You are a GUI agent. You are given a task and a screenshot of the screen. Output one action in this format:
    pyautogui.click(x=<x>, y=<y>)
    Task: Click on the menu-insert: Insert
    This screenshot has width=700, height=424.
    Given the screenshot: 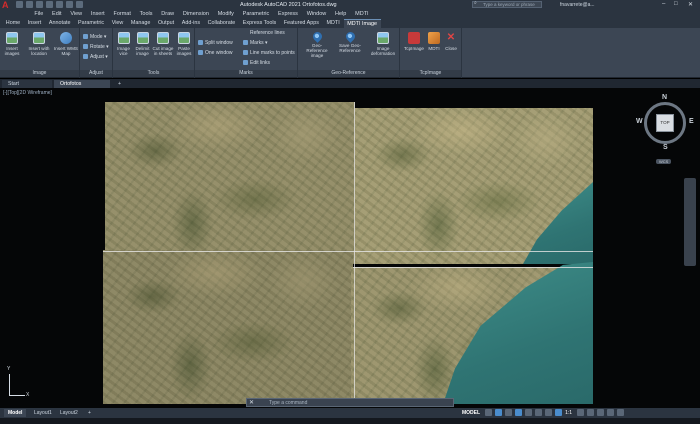 What is the action you would take?
    pyautogui.click(x=98, y=14)
    